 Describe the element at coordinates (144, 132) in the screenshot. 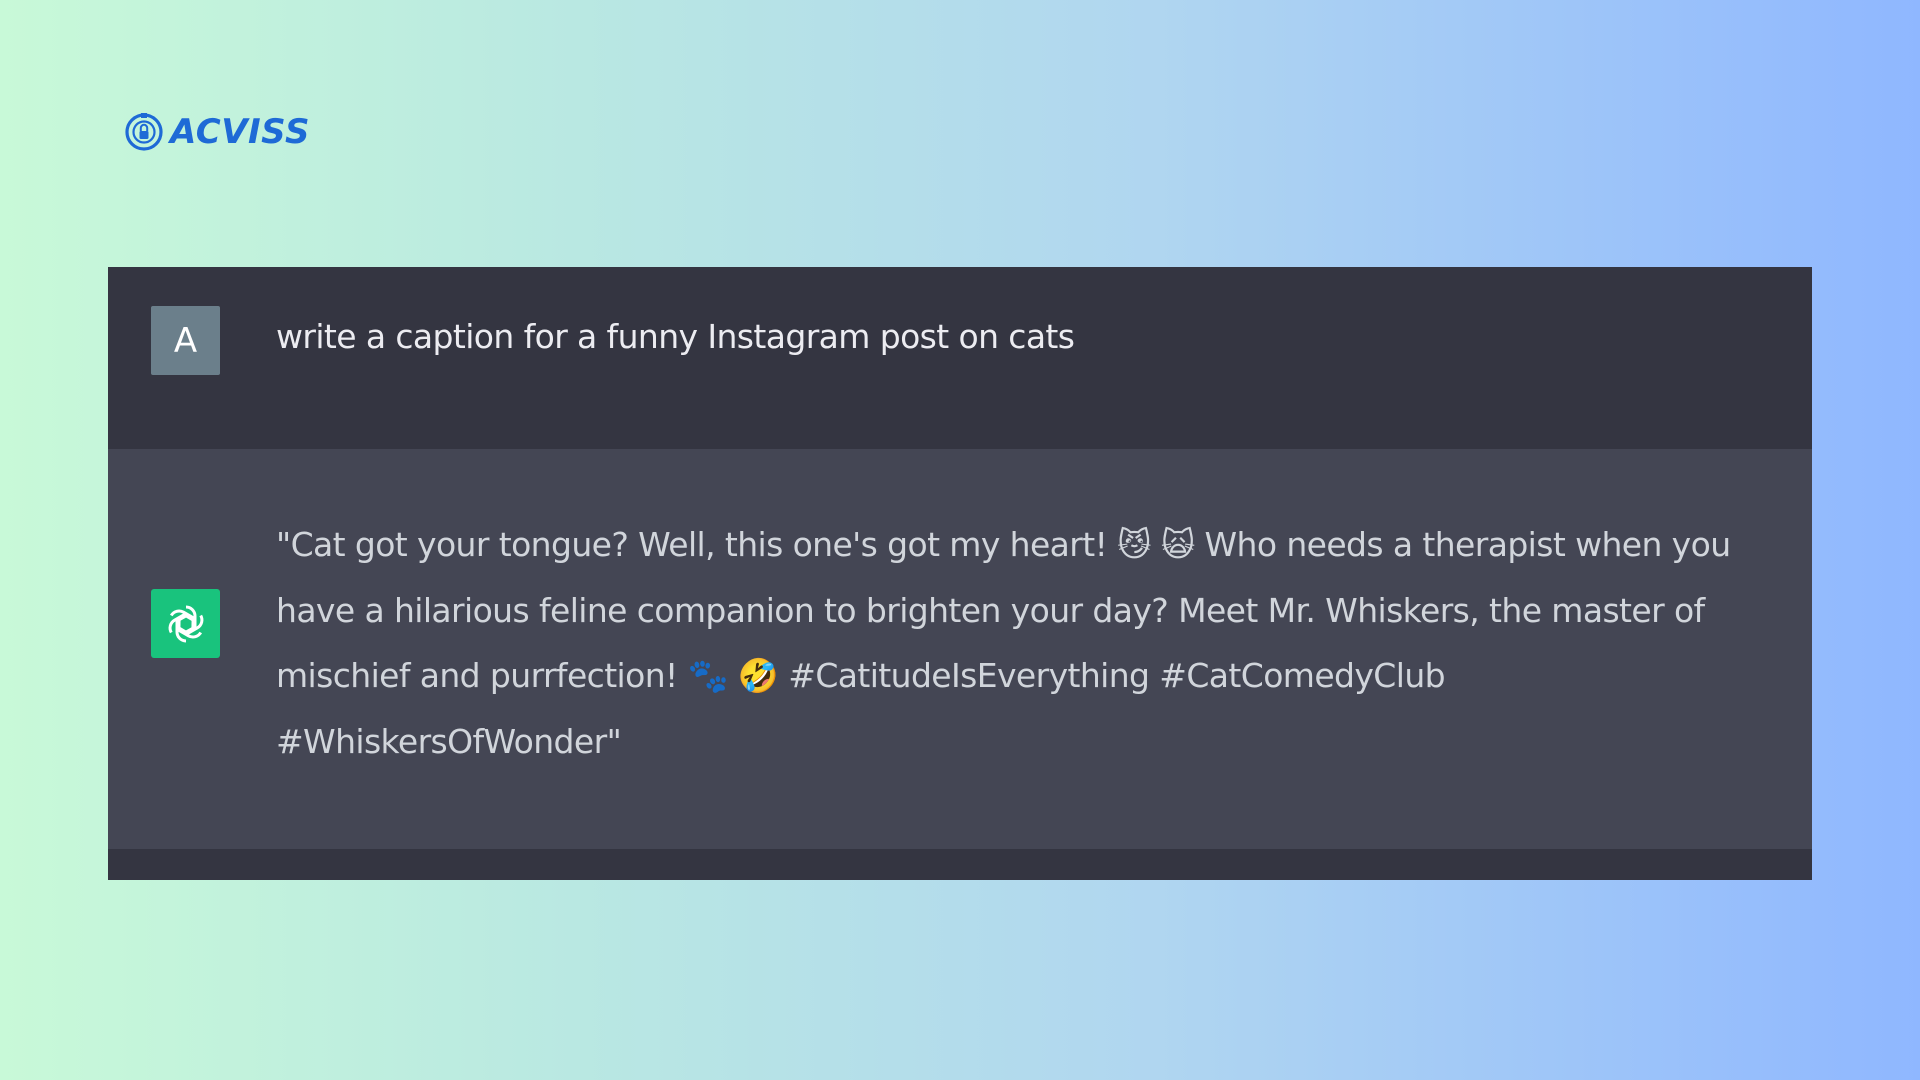

I see `lock-shield-icon` at that location.